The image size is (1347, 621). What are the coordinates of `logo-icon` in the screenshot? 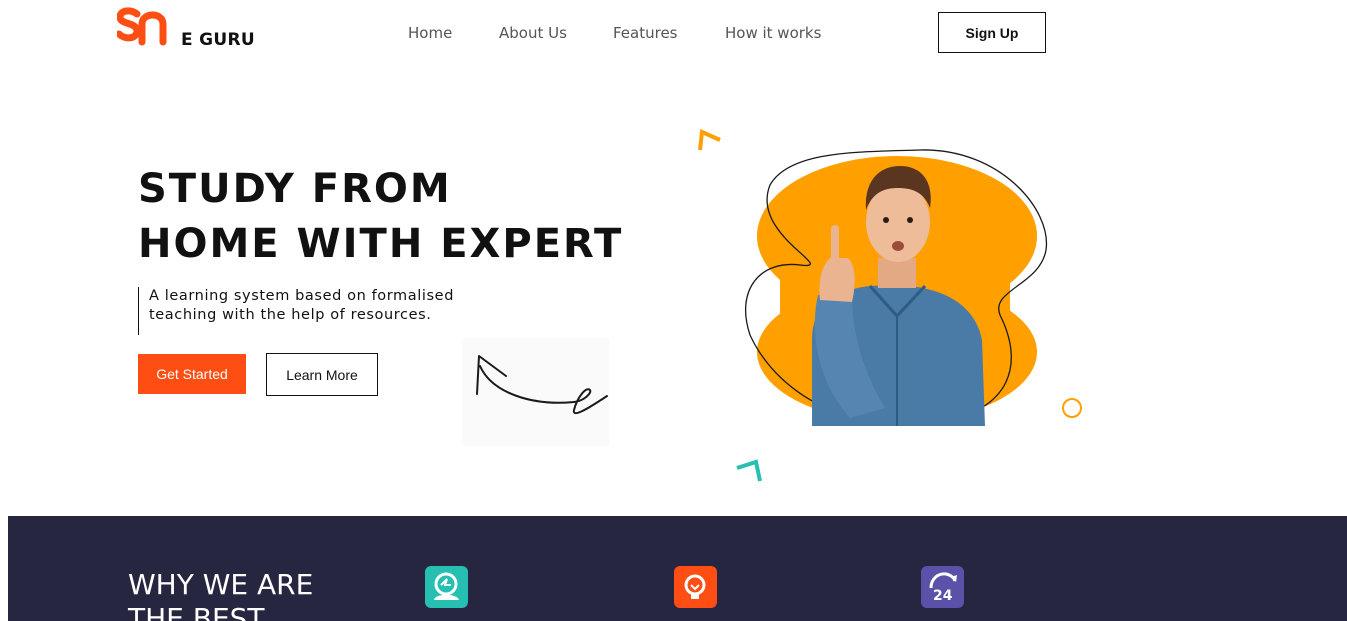 It's located at (141, 26).